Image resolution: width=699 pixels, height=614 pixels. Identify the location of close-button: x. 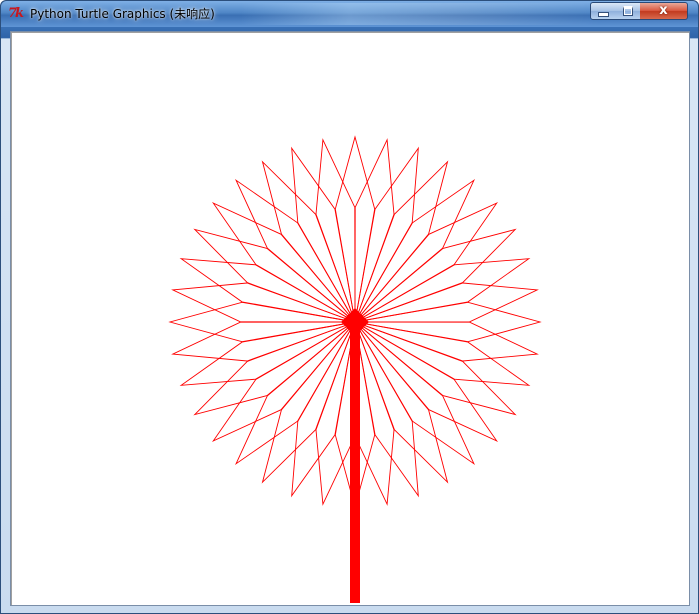
(664, 11).